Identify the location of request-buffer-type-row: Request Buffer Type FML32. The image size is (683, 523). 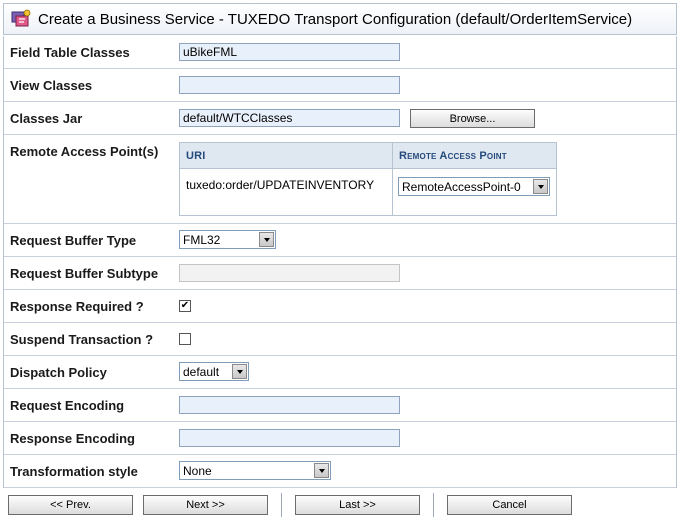
(340, 240).